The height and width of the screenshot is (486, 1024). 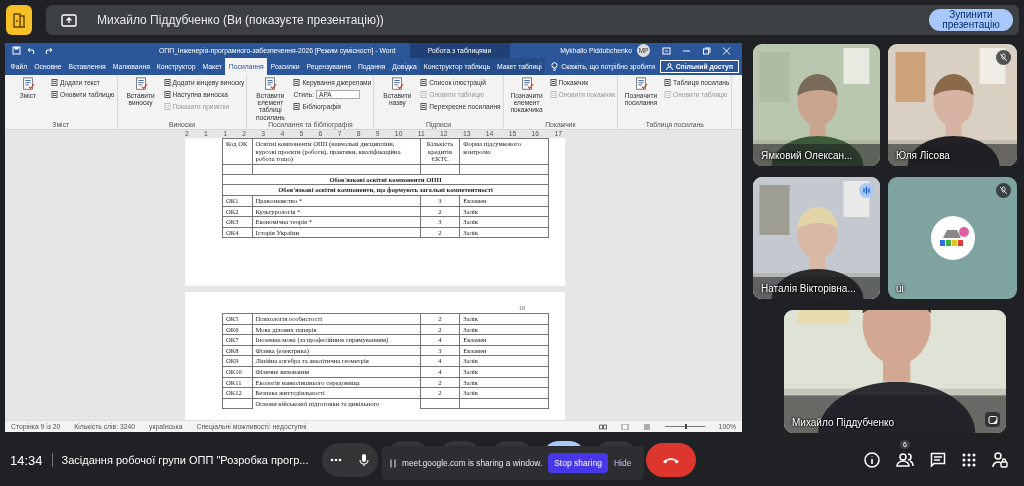 I want to click on meeting-logo-icon, so click(x=19, y=20).